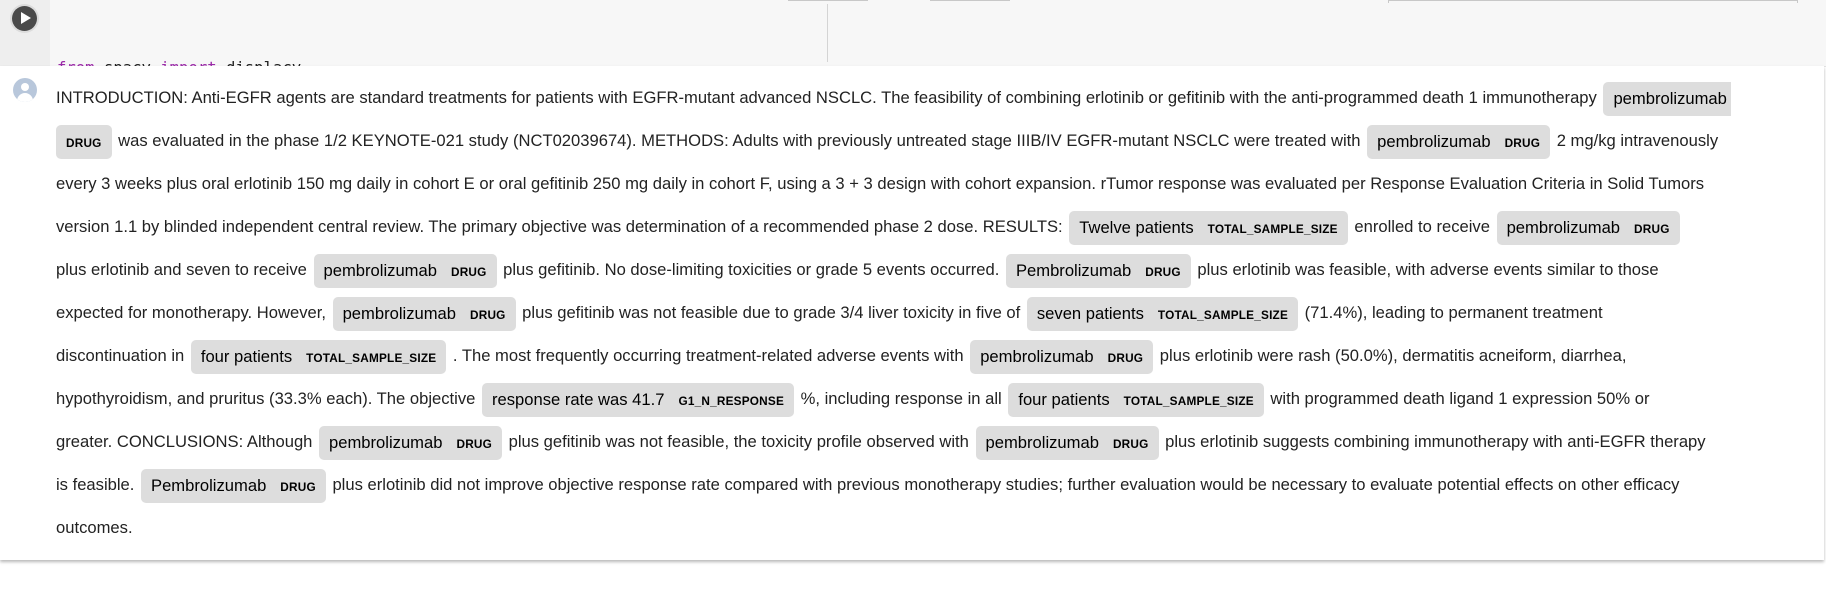 This screenshot has height=603, width=1826. Describe the element at coordinates (122, 355) in the screenshot. I see `plain-text: discontinuation in` at that location.